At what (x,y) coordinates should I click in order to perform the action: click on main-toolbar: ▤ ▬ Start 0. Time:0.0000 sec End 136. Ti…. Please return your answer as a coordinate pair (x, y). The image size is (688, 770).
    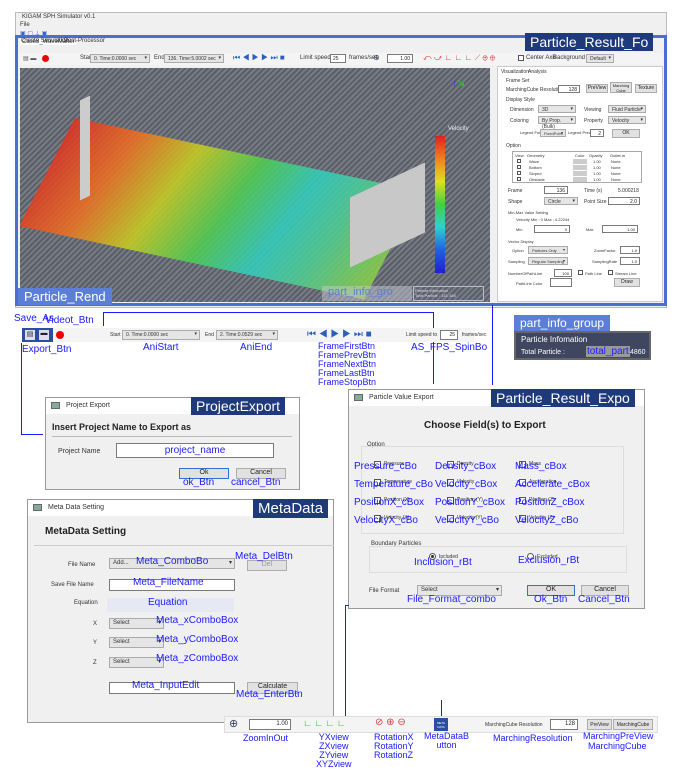
    Looking at the image, I should click on (340, 59).